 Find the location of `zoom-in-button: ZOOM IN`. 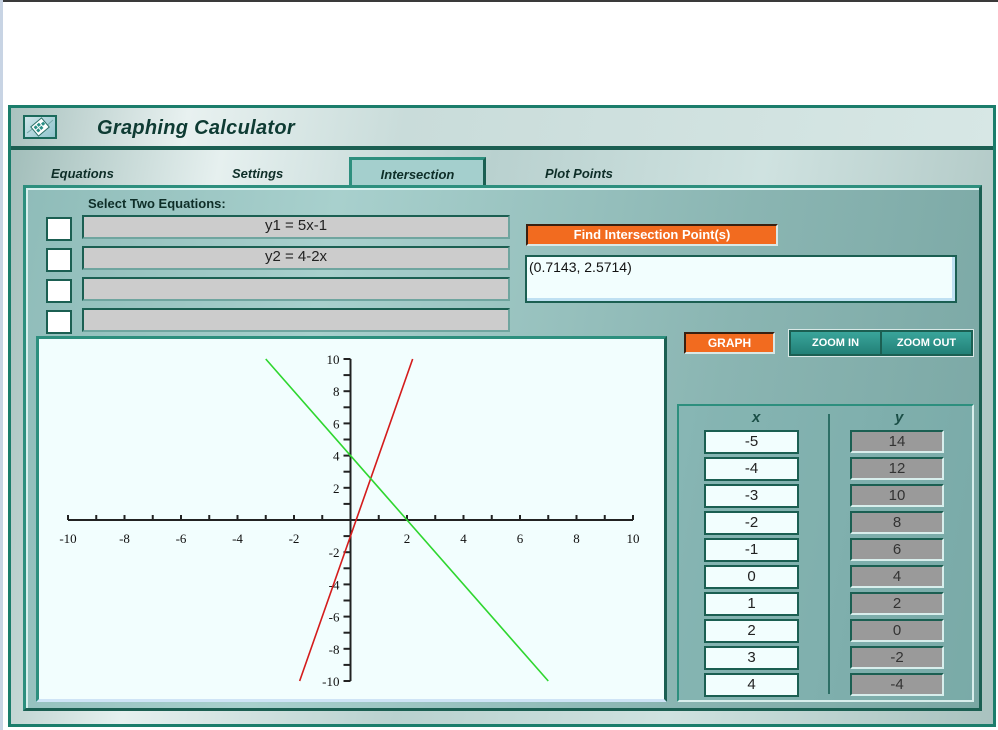

zoom-in-button: ZOOM IN is located at coordinates (835, 343).